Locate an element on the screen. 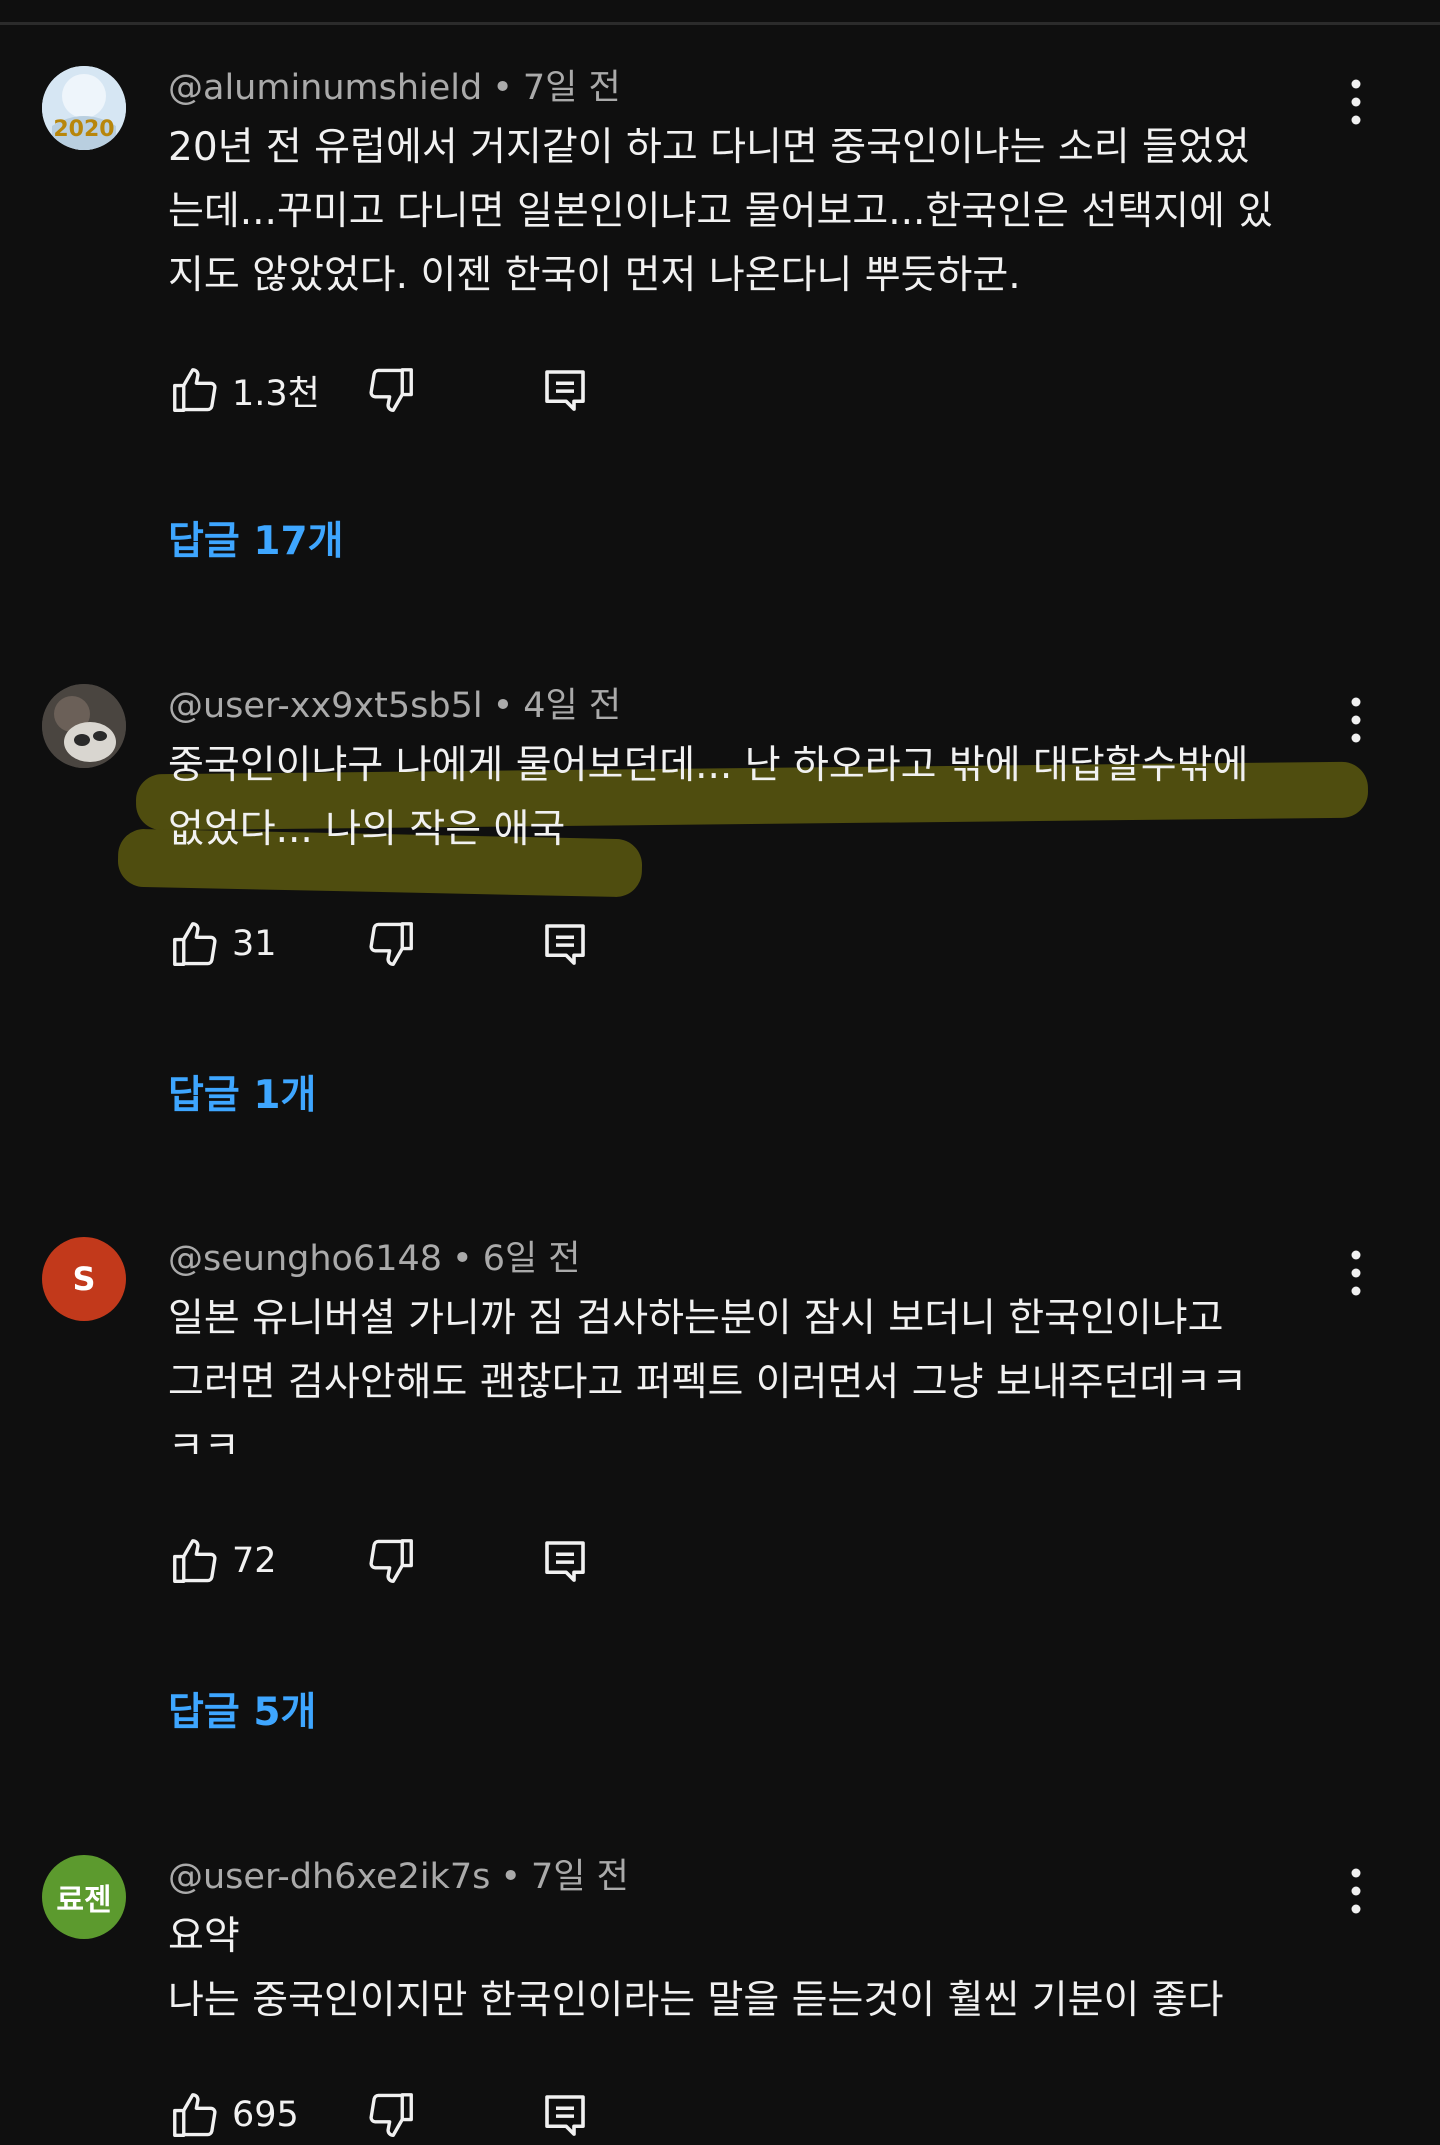 The height and width of the screenshot is (2145, 1440). like-button: 695 is located at coordinates (233, 2115).